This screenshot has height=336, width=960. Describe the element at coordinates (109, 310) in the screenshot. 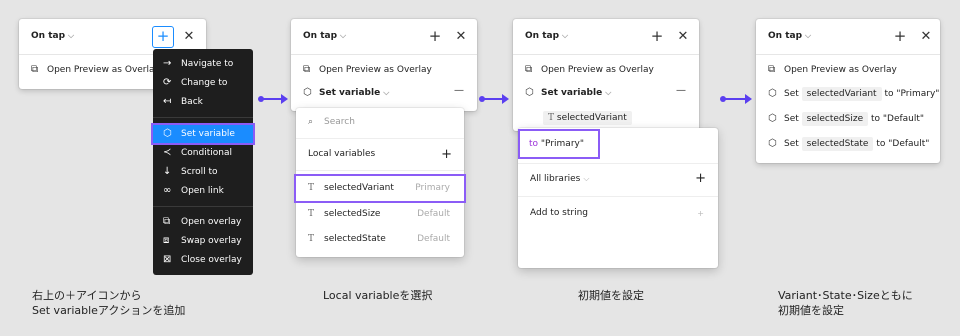

I see `caption-line: Set variableアクションを追加` at that location.